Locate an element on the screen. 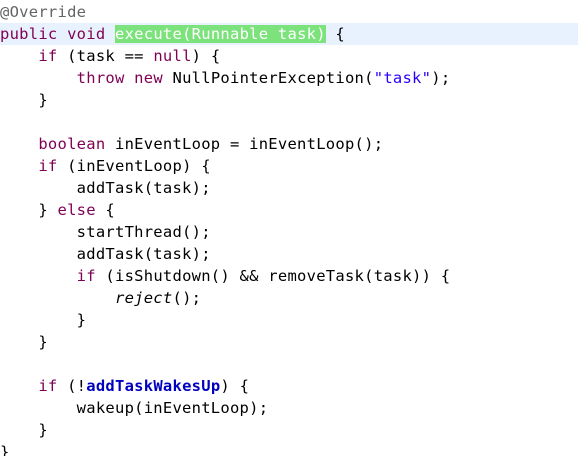 The image size is (578, 456). code-token-plain: NullPointerException( is located at coordinates (268, 78).